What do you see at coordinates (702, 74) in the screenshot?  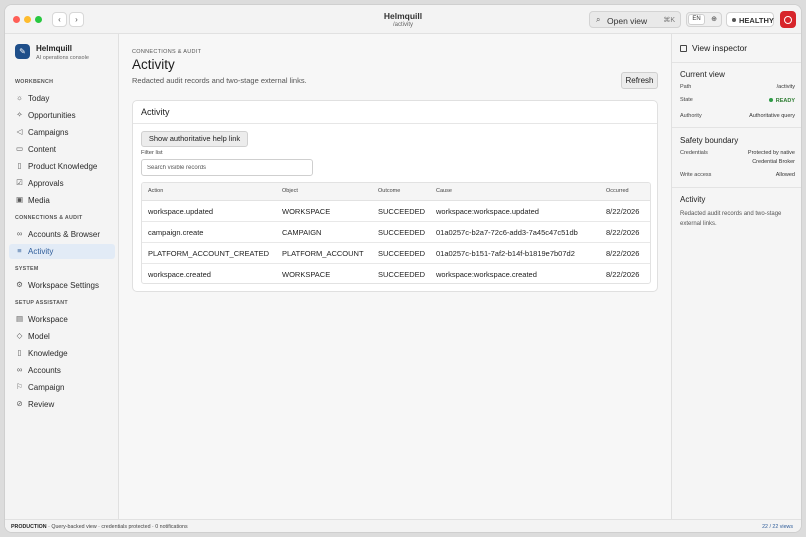 I see `current-view-heading: Current view` at bounding box center [702, 74].